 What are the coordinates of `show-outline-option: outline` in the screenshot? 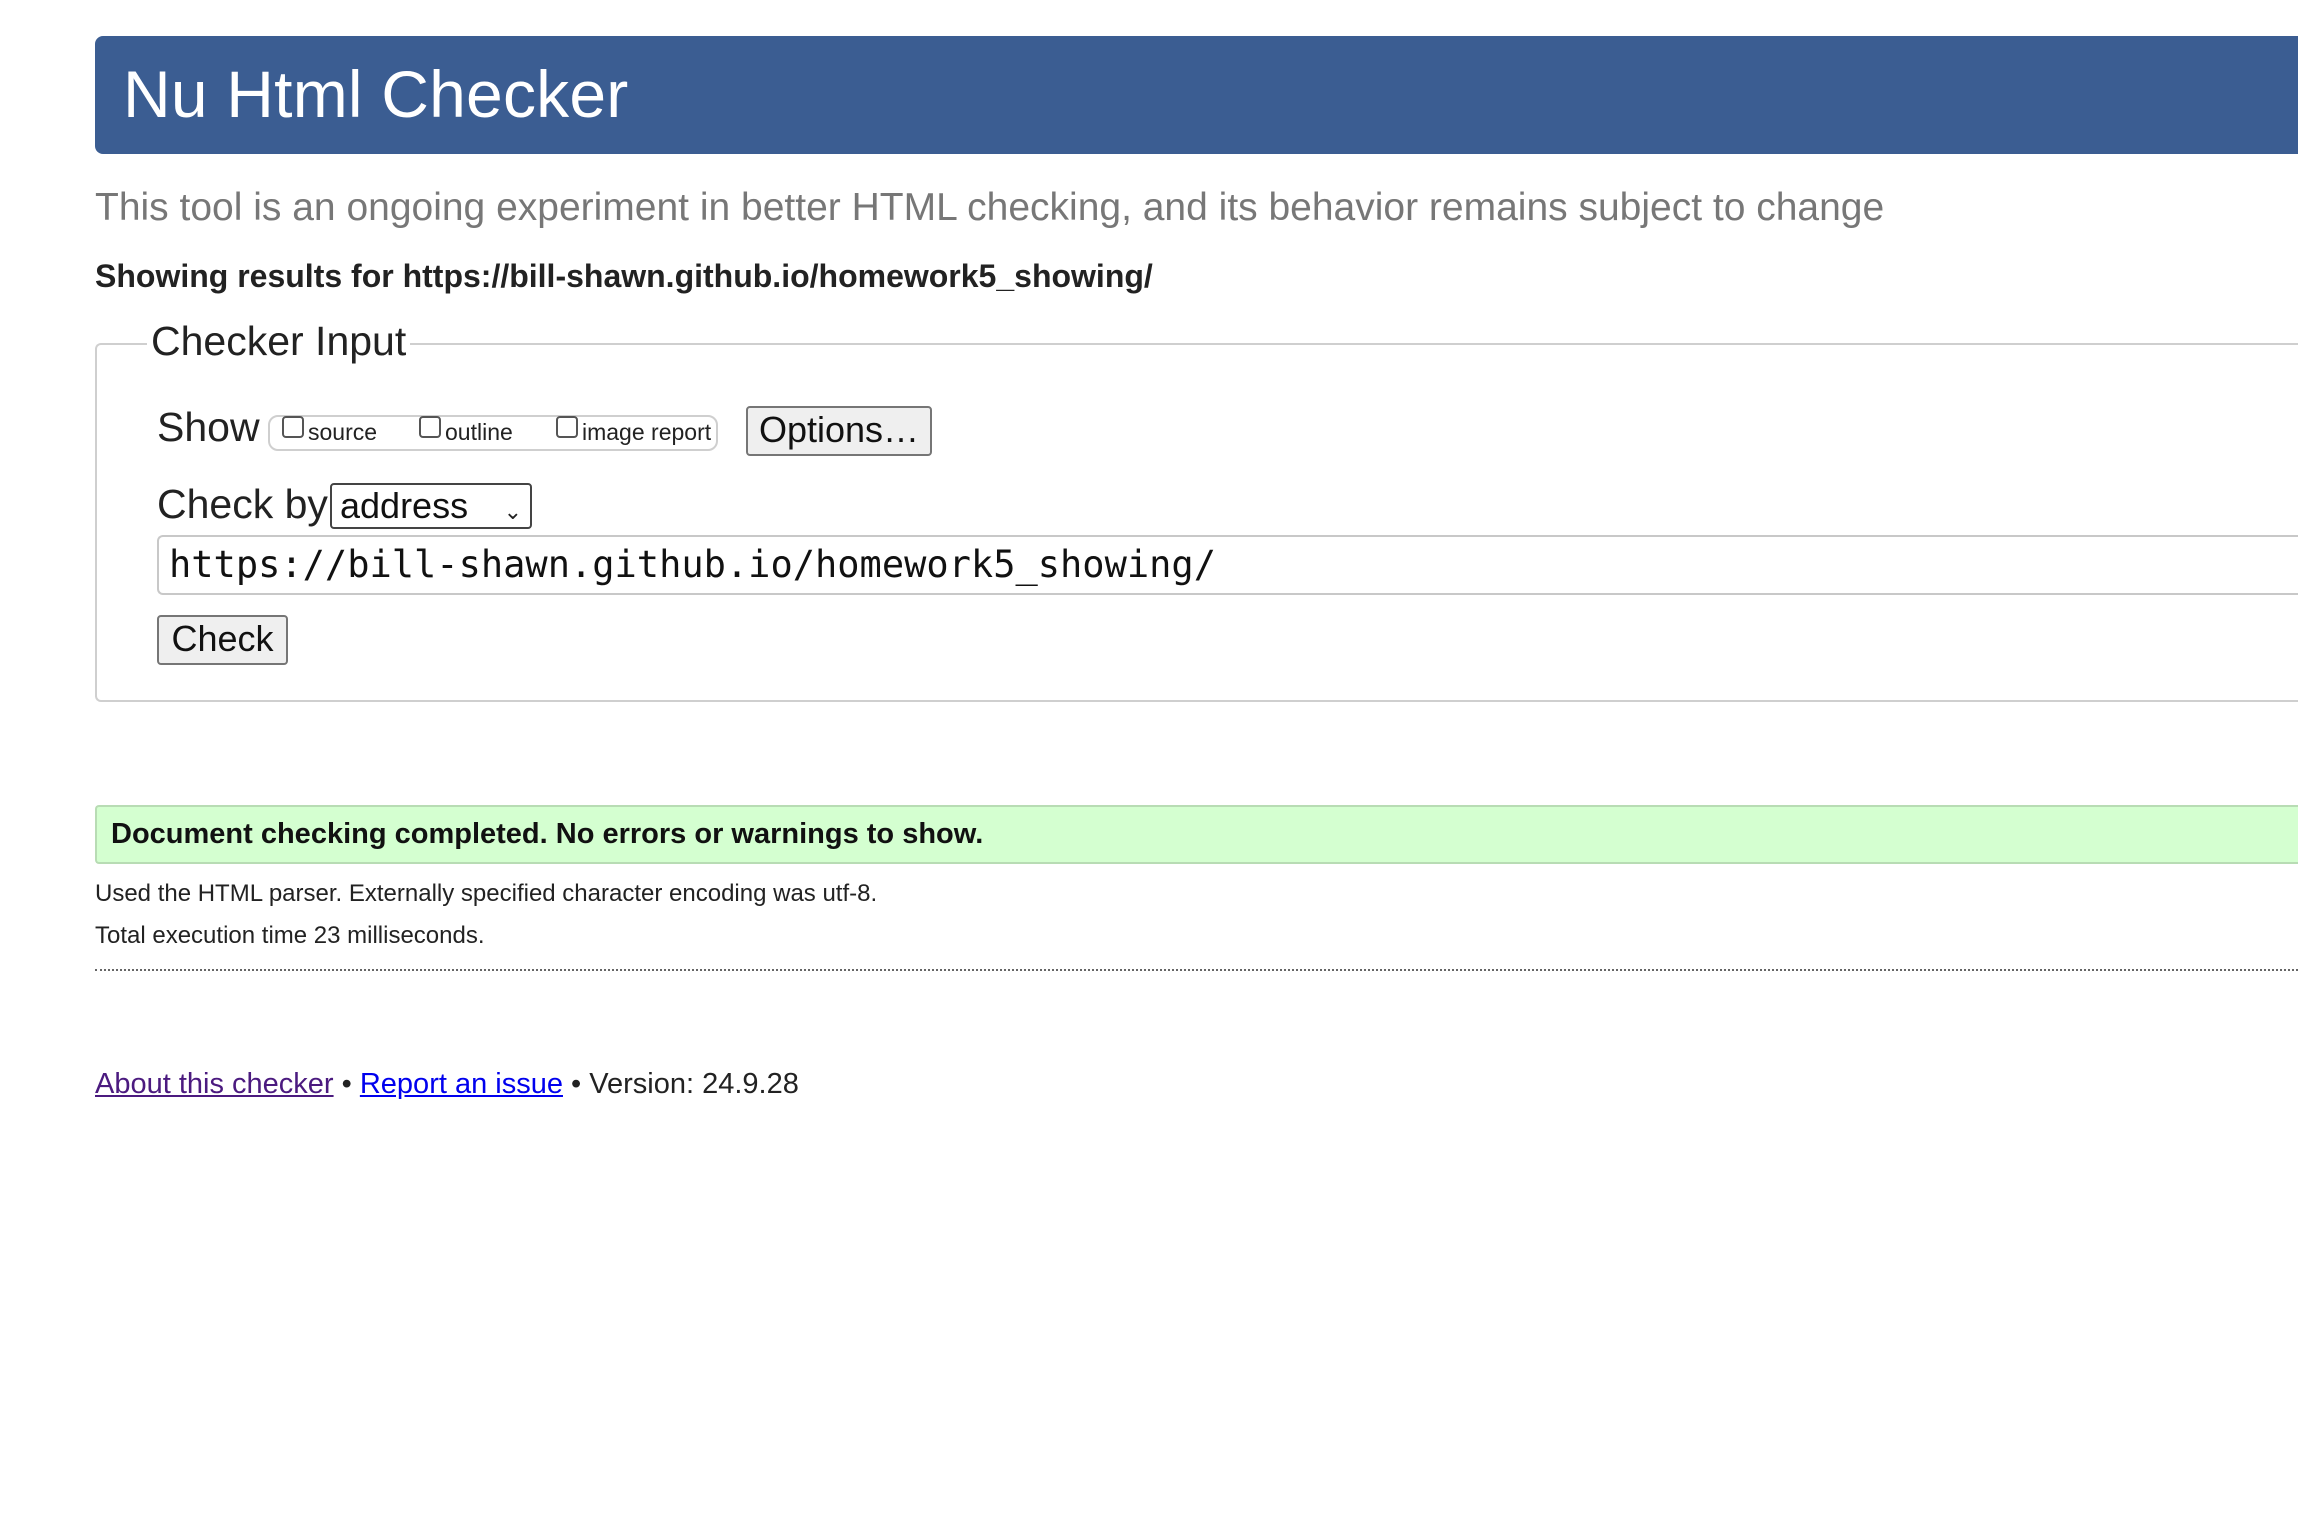 It's located at (466, 430).